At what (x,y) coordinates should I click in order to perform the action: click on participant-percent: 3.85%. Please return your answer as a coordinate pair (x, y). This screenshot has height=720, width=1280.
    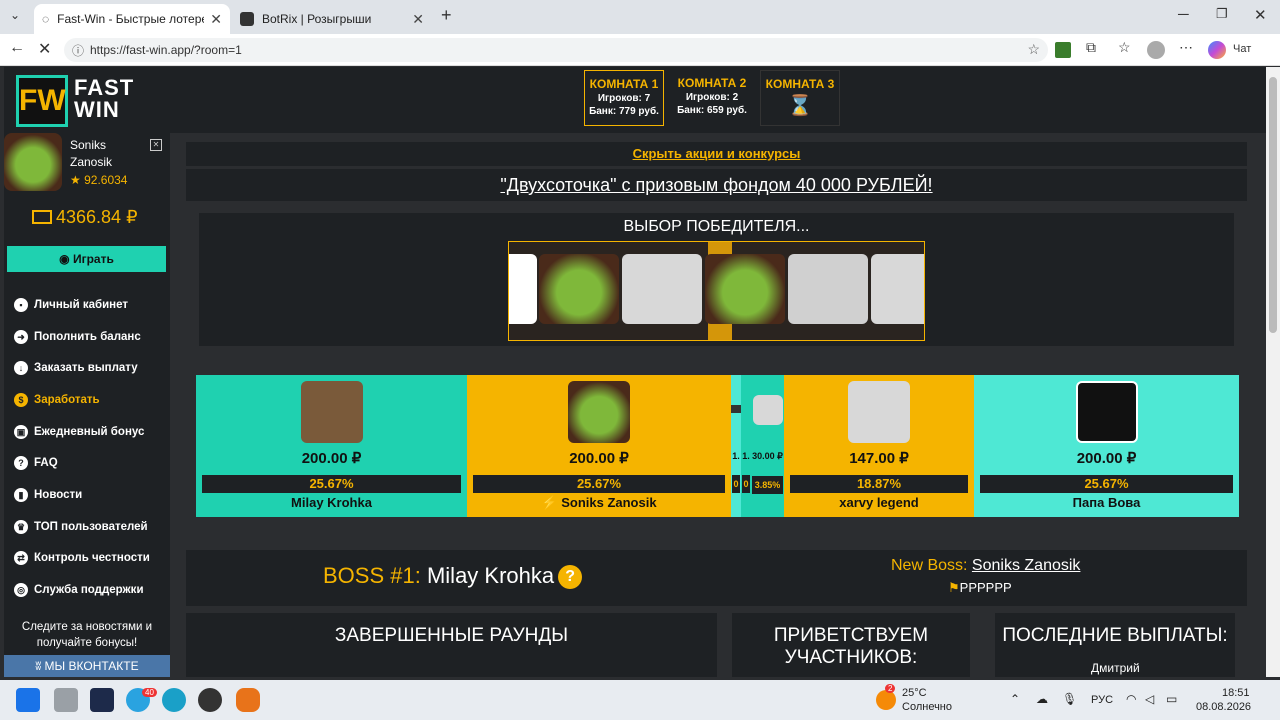
    Looking at the image, I should click on (767, 485).